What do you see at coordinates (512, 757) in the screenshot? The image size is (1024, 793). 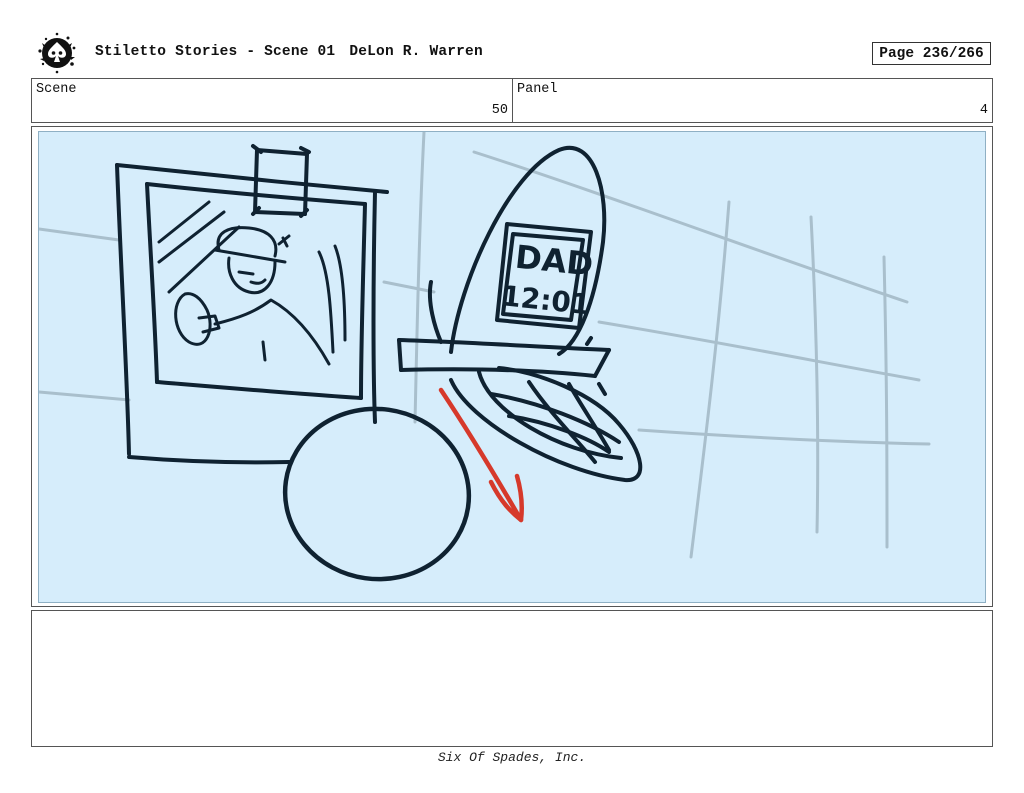 I see `footer-company: Six Of Spades, Inc.` at bounding box center [512, 757].